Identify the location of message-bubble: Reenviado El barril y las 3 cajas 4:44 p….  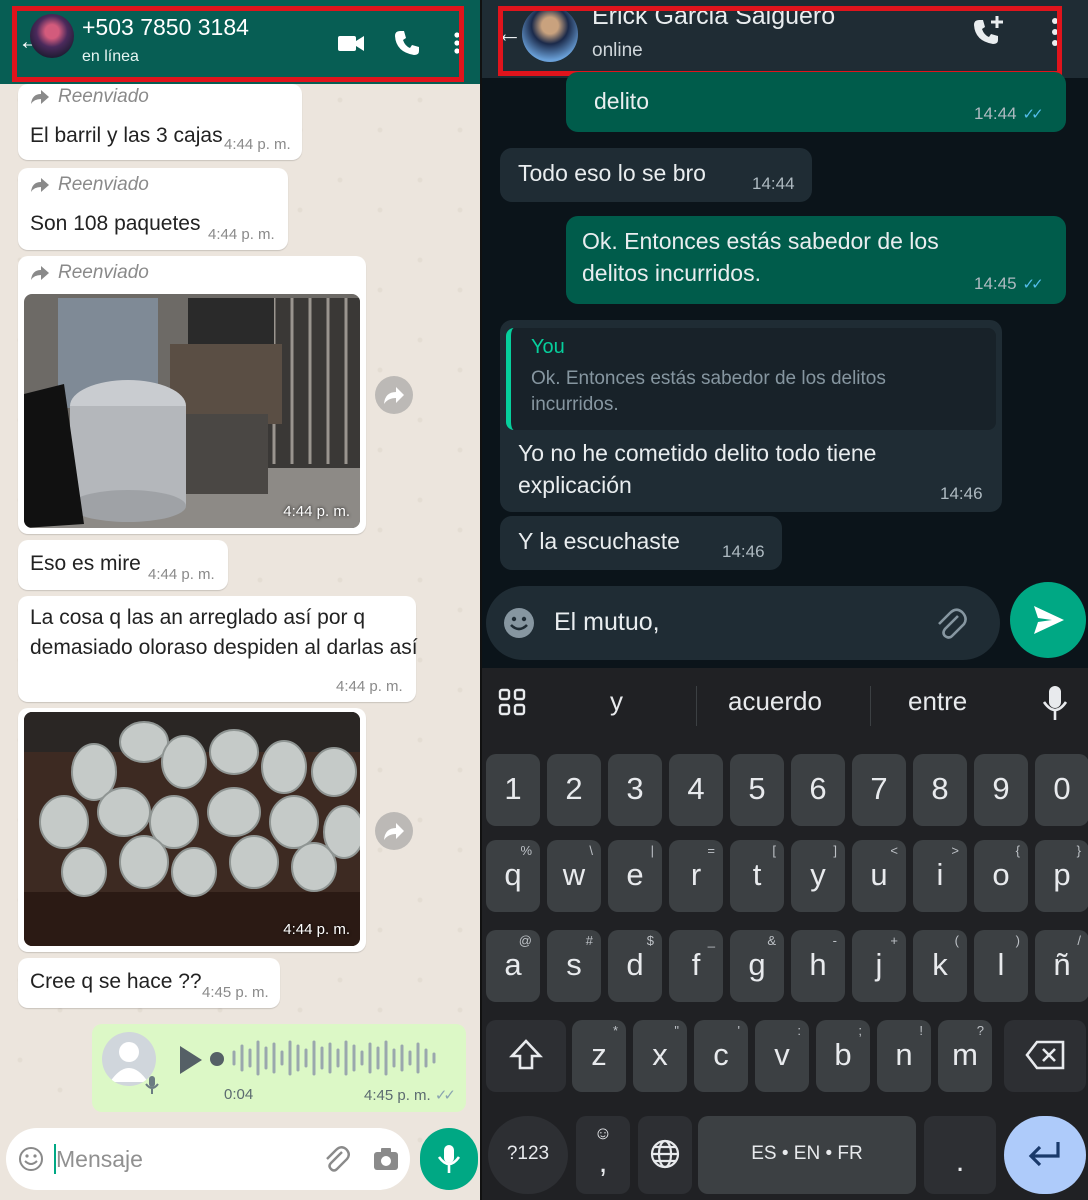
(160, 122).